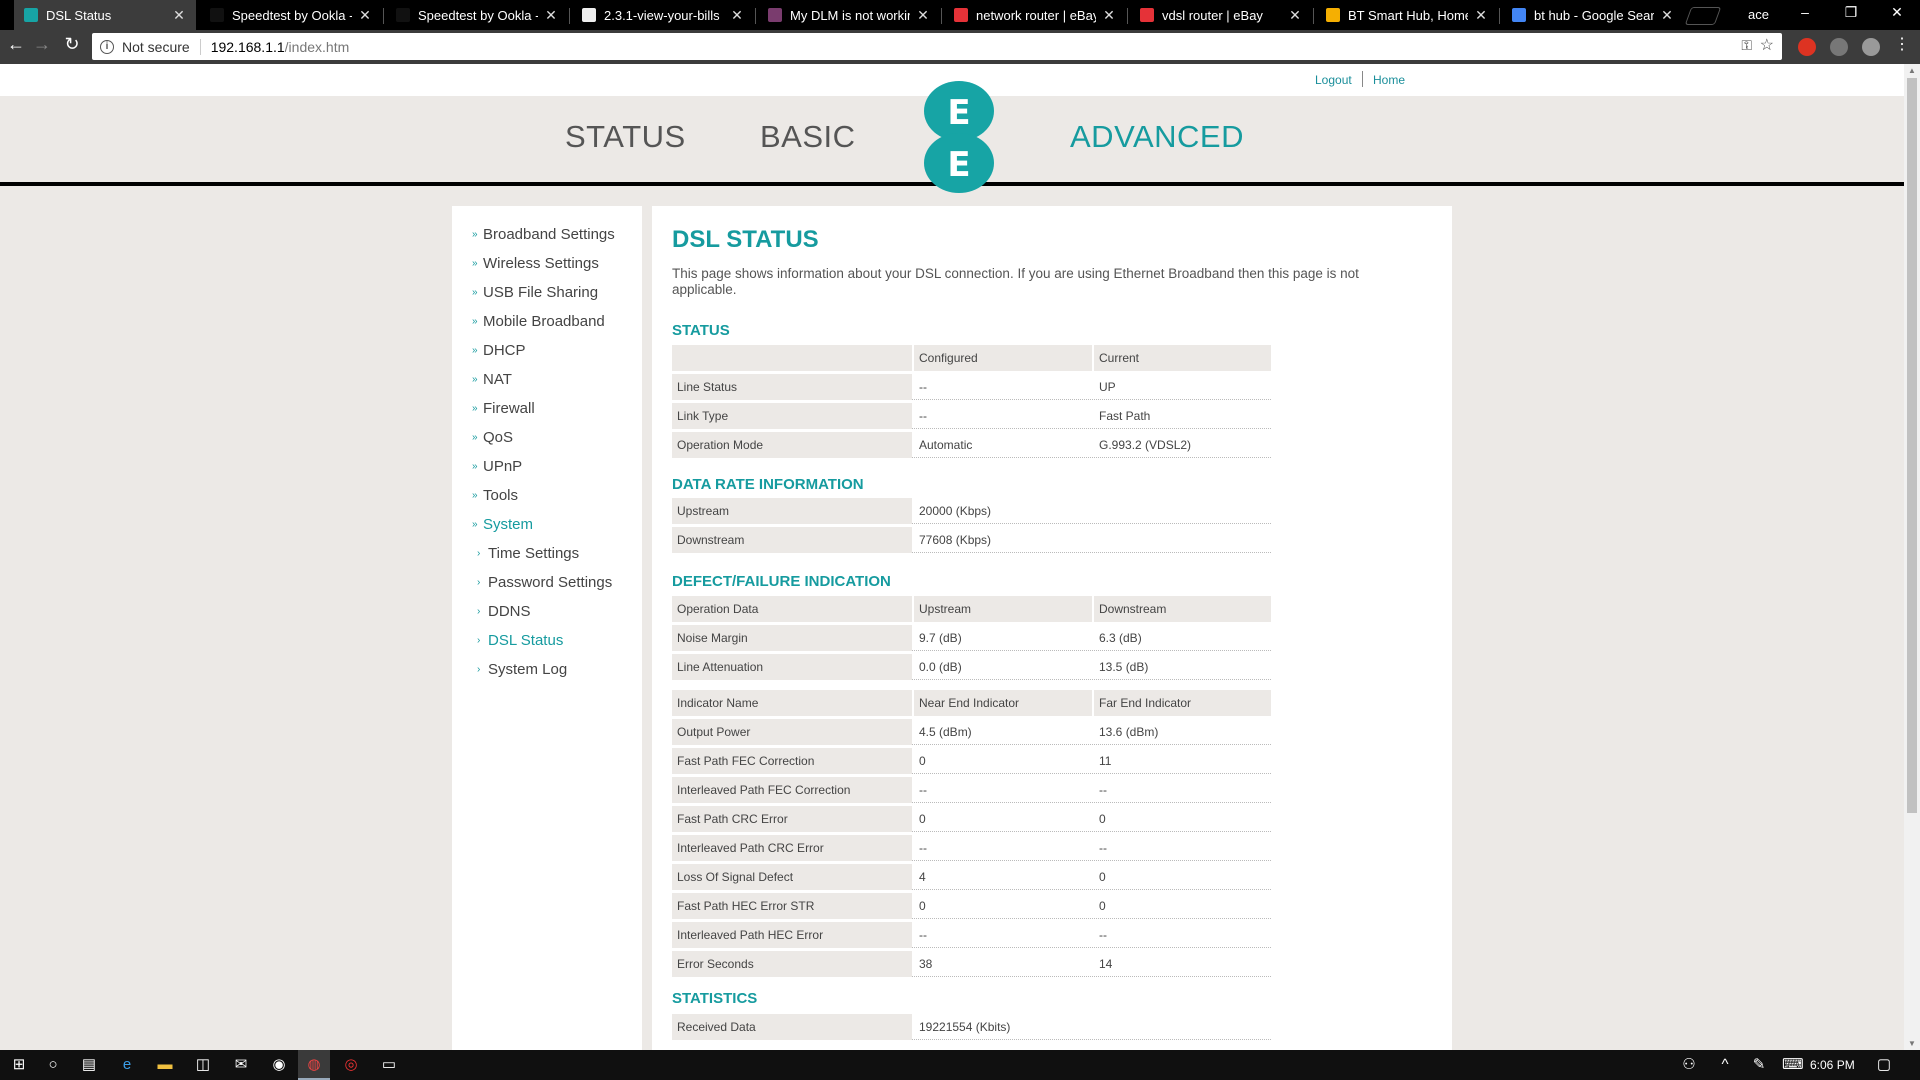  Describe the element at coordinates (1912, 445) in the screenshot. I see `scrollbar-thumb` at that location.